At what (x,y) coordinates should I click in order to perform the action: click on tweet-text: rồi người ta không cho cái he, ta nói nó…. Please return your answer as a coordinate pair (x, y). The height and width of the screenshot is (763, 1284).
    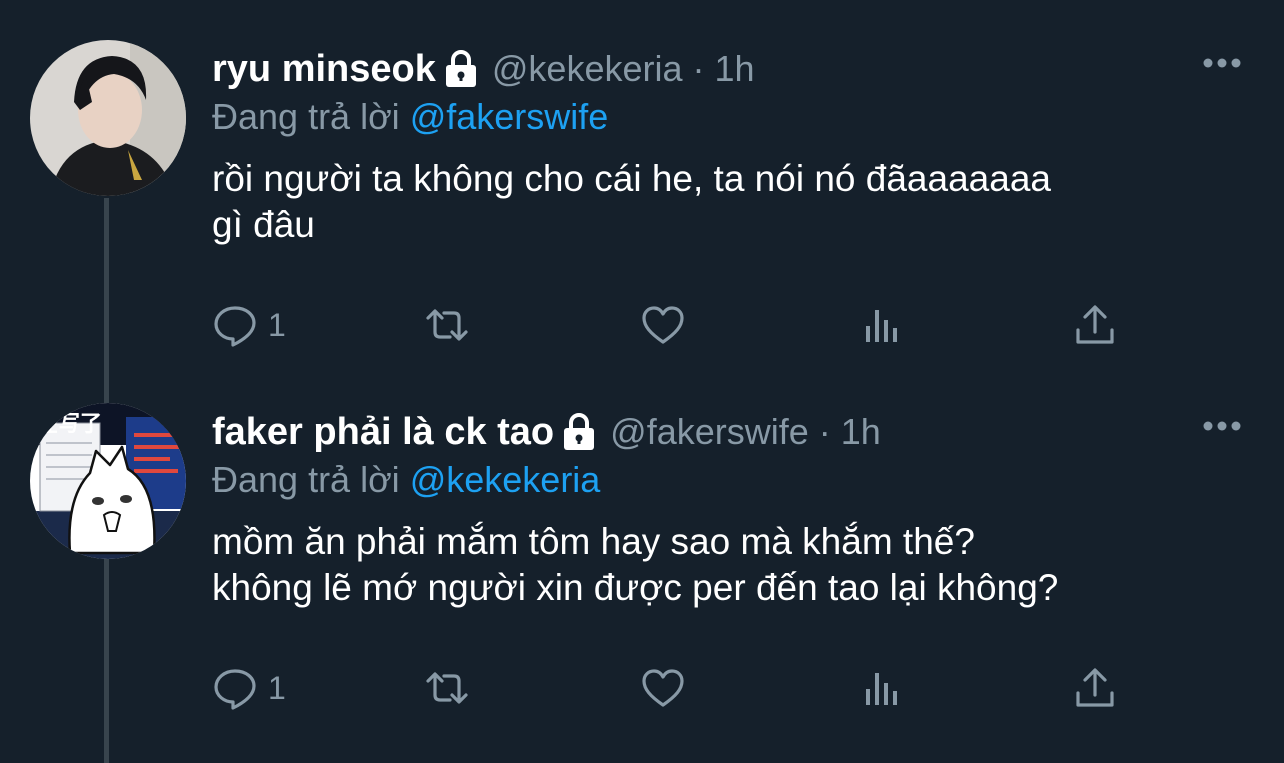
    Looking at the image, I should click on (728, 202).